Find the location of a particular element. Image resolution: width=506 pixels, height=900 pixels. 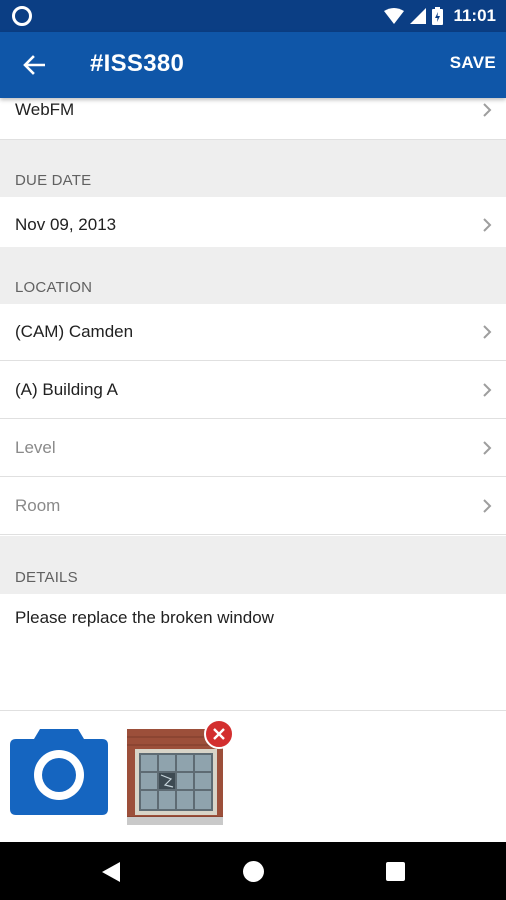

camera-icon is located at coordinates (59, 772).